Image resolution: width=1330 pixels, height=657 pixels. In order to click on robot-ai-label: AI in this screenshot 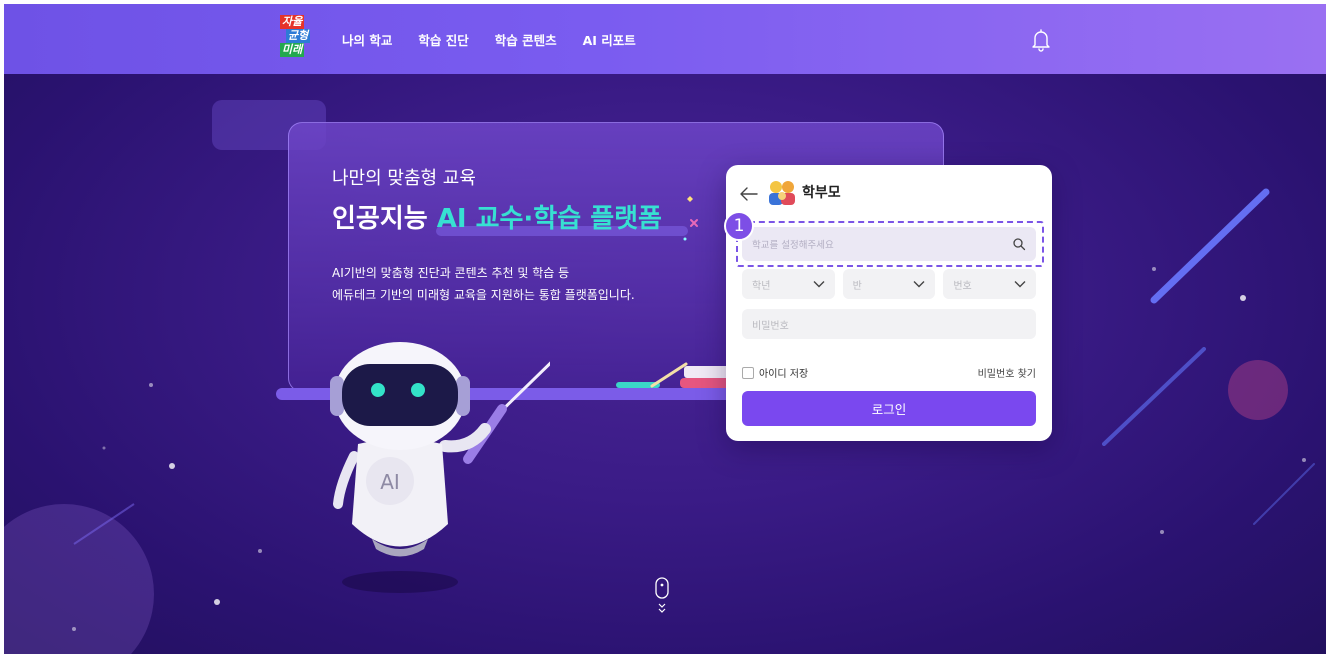, I will do `click(390, 482)`.